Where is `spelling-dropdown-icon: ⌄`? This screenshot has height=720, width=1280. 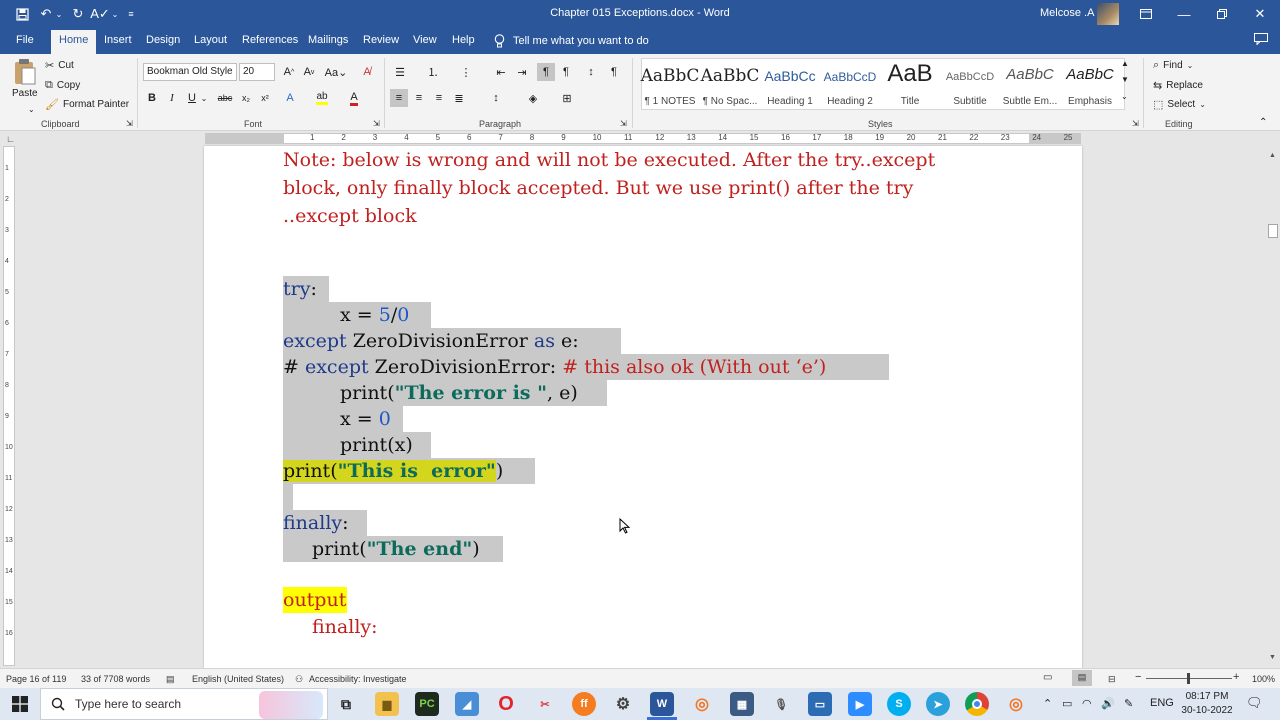 spelling-dropdown-icon: ⌄ is located at coordinates (115, 14).